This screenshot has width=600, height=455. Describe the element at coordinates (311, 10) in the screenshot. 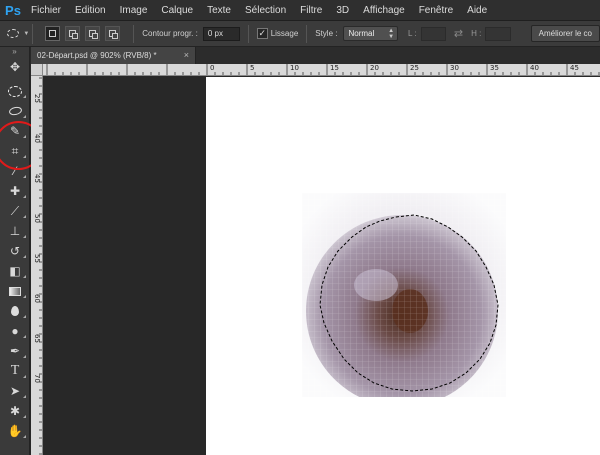

I see `menu-filtre: Filtre` at that location.